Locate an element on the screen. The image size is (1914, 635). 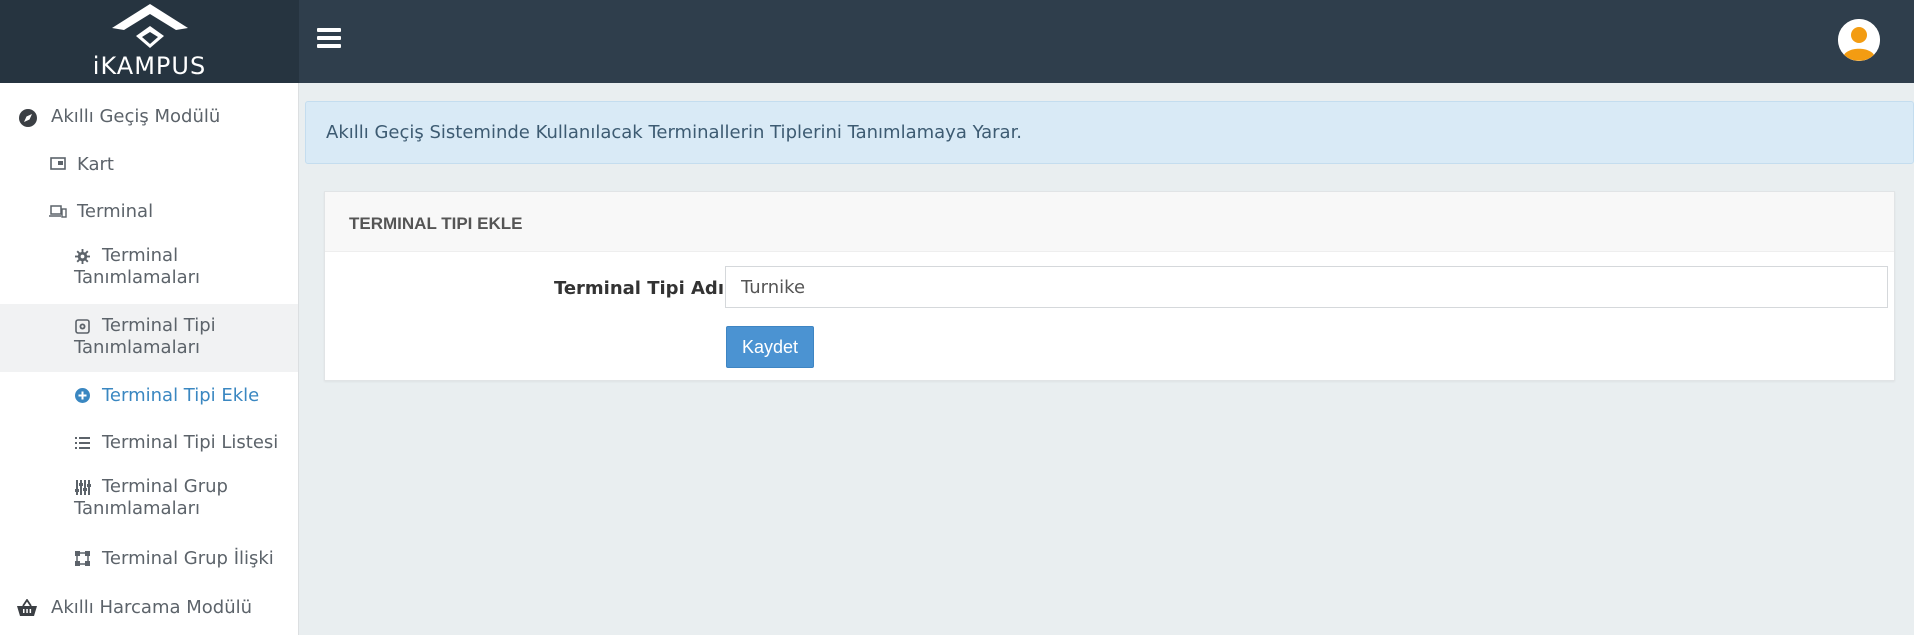
sidebar-item-akilli-gecis: Akıllı Geçiş Modülü is located at coordinates (149, 117).